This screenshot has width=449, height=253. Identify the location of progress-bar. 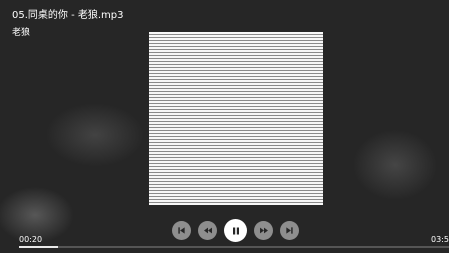
(234, 247).